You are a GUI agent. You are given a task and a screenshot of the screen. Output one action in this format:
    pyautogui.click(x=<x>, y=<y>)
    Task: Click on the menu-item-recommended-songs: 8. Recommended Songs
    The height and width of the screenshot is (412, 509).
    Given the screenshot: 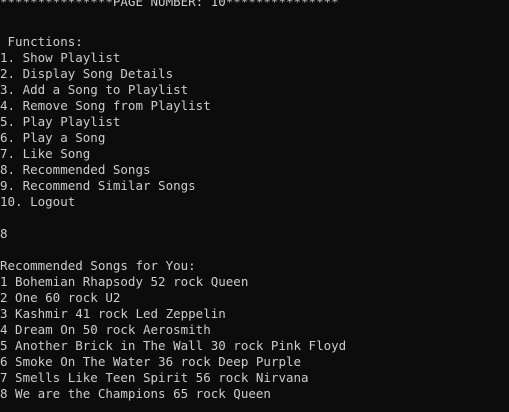 What is the action you would take?
    pyautogui.click(x=75, y=169)
    